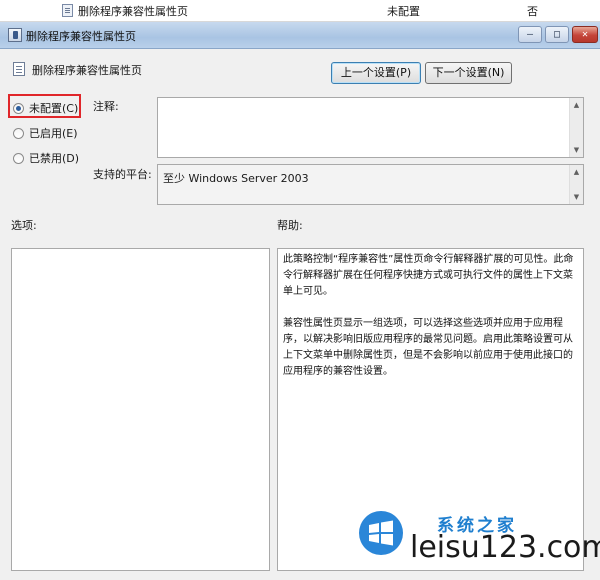  What do you see at coordinates (19, 69) in the screenshot?
I see `policy-document-icon` at bounding box center [19, 69].